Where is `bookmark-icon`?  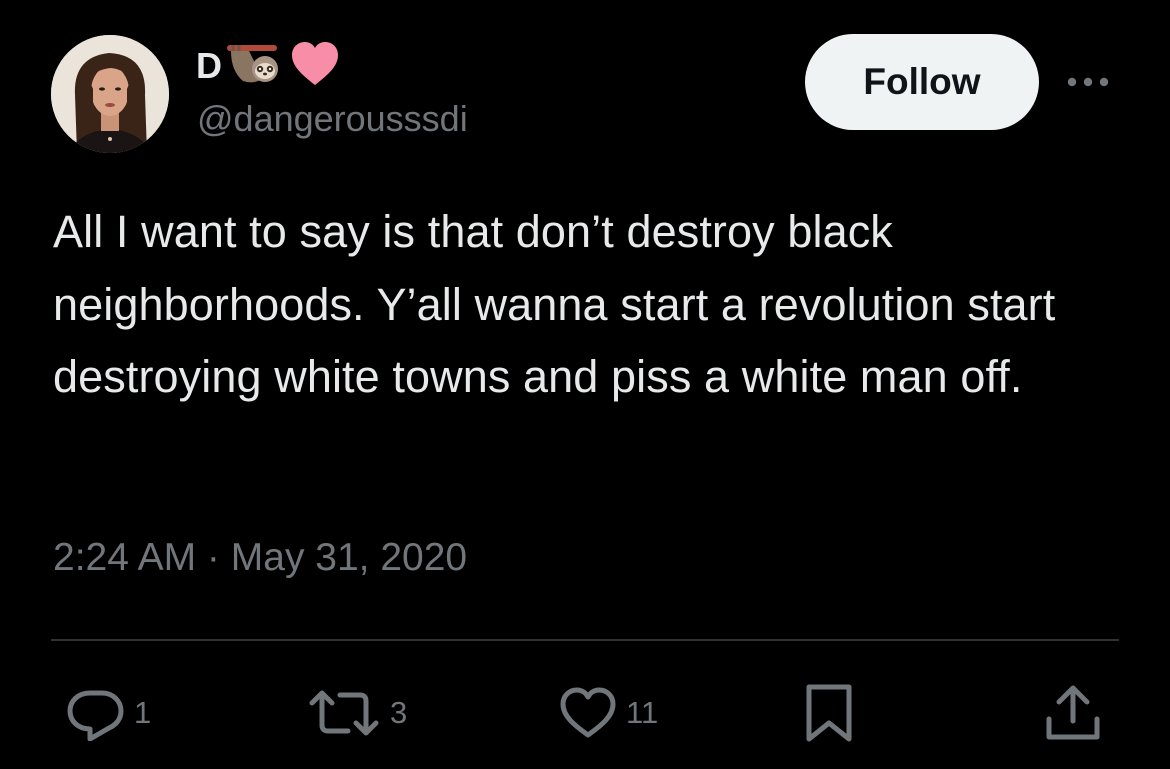
bookmark-icon is located at coordinates (829, 713).